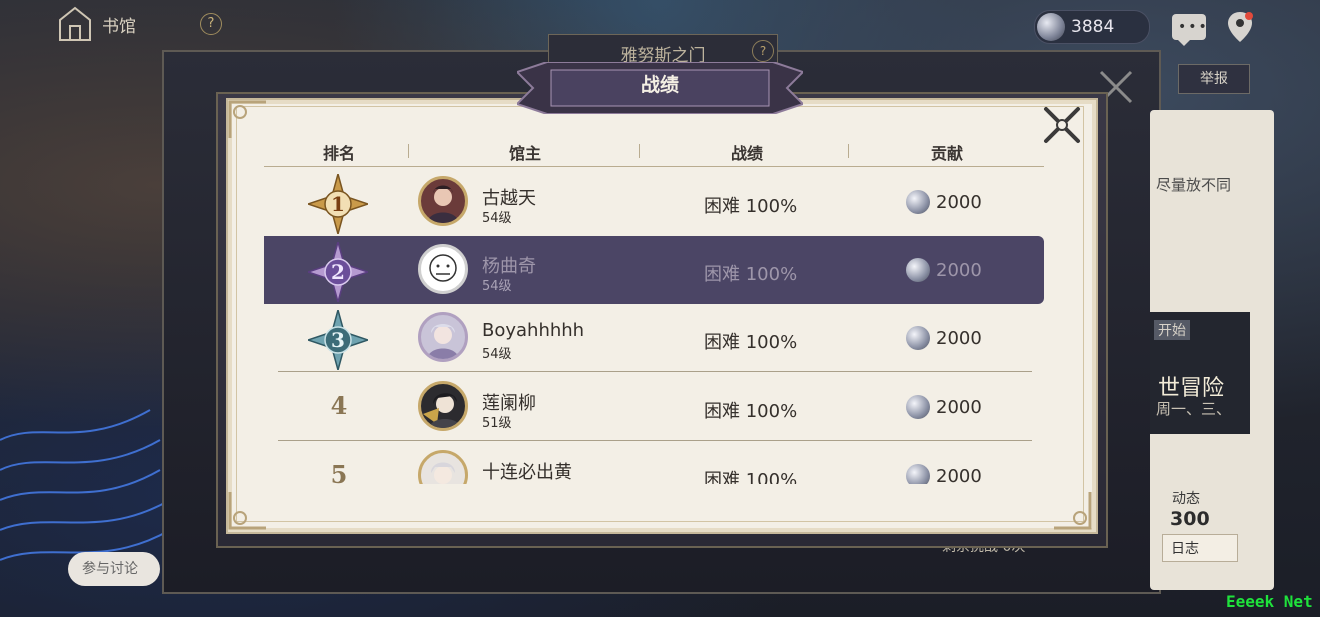 Image resolution: width=1320 pixels, height=617 pixels. What do you see at coordinates (946, 153) in the screenshot?
I see `column-header-contribution: 贡献` at bounding box center [946, 153].